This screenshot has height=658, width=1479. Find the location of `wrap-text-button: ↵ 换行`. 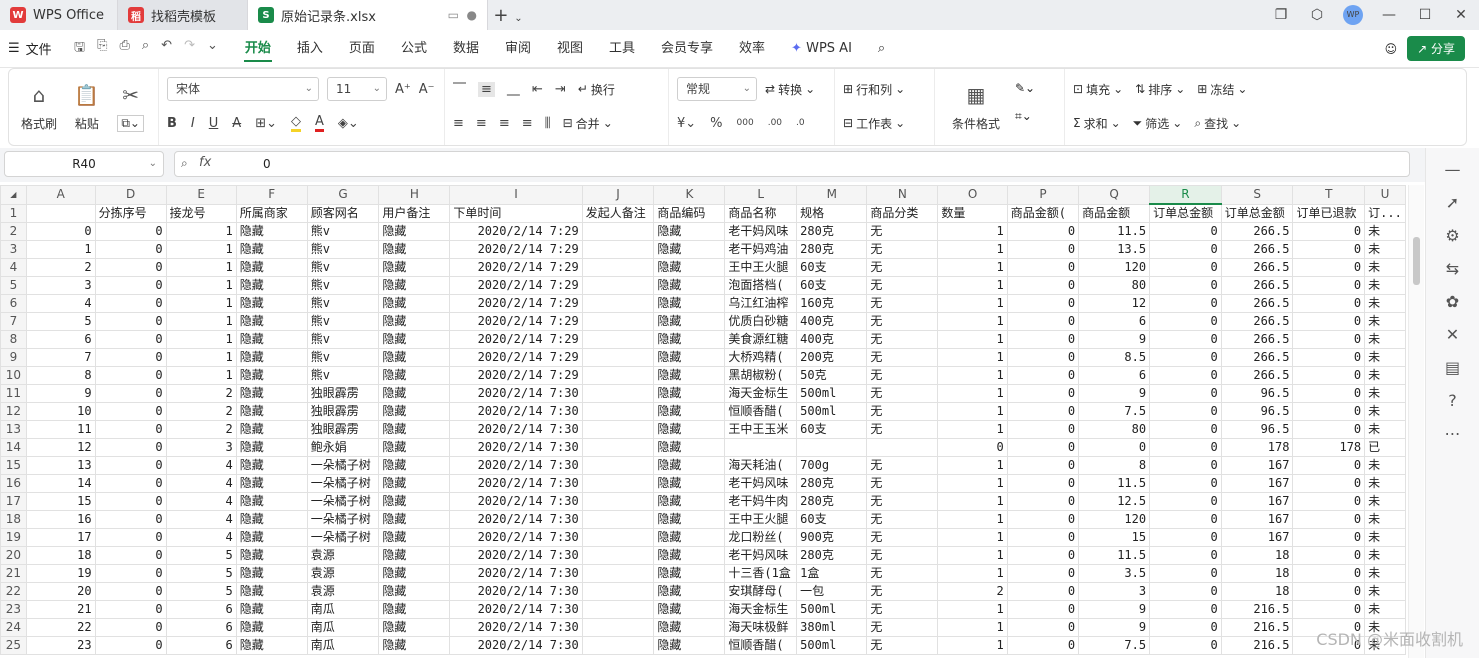

wrap-text-button: ↵ 换行 is located at coordinates (596, 89).